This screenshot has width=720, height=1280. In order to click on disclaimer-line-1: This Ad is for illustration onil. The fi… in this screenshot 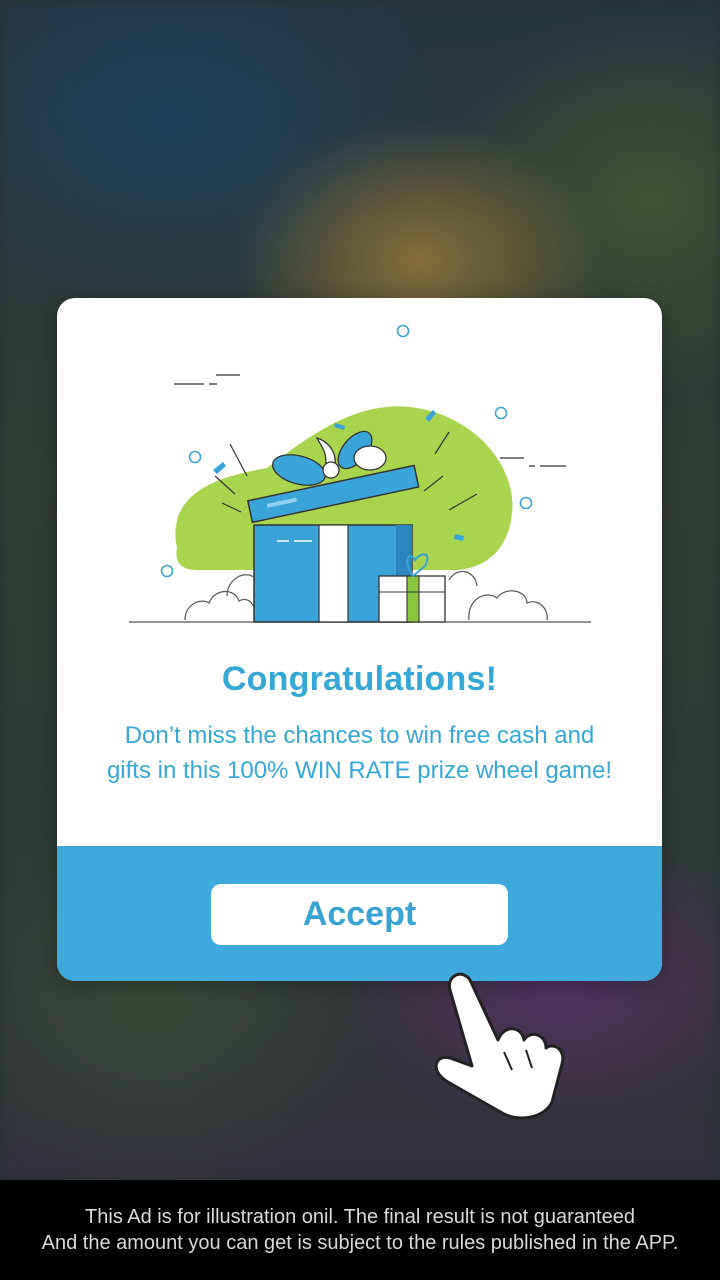, I will do `click(360, 1217)`.